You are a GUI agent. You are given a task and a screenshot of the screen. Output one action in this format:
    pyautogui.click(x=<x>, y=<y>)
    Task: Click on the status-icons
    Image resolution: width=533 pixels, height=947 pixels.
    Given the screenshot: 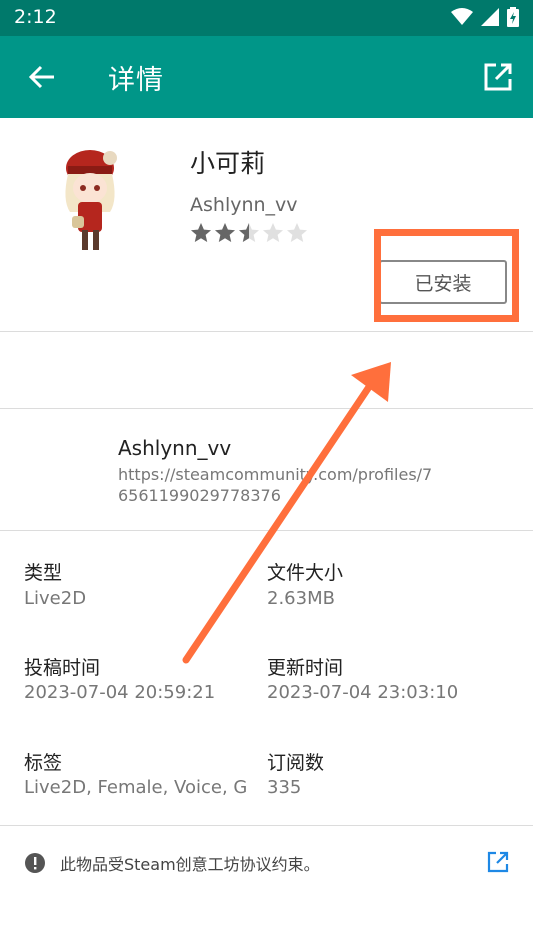 What is the action you would take?
    pyautogui.click(x=485, y=17)
    